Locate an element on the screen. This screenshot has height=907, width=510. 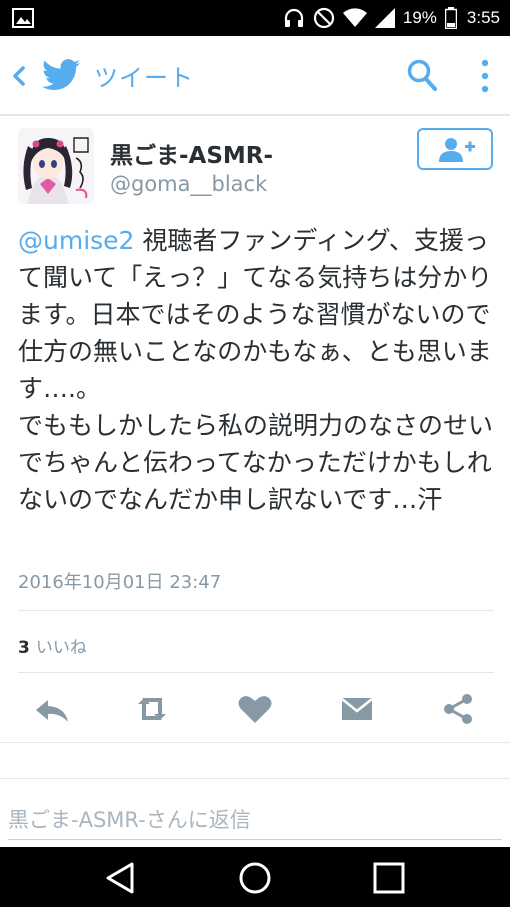
reply-icon is located at coordinates (52, 709).